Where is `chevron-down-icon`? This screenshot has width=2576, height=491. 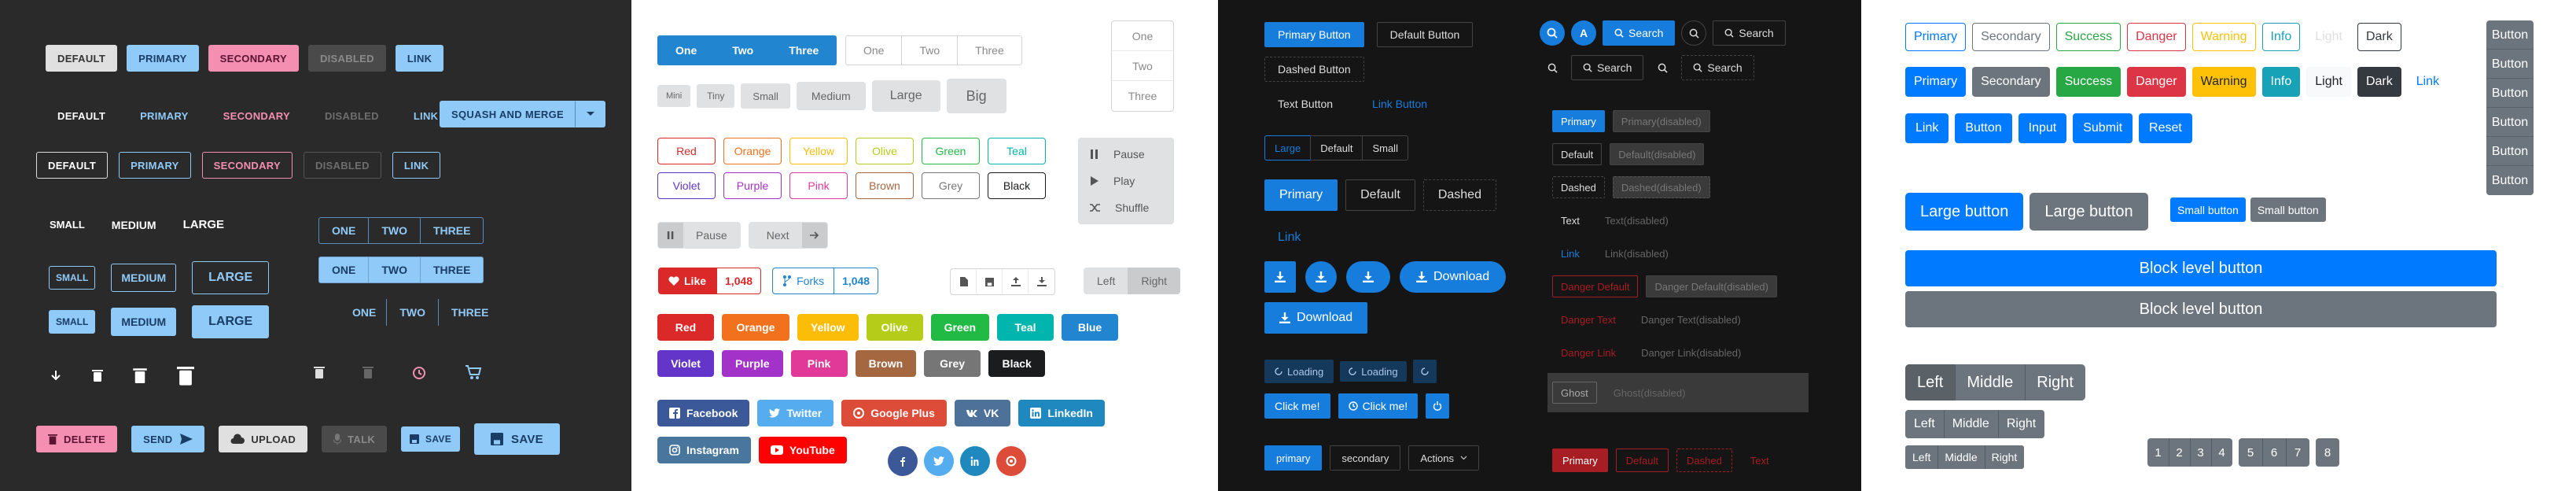
chevron-down-icon is located at coordinates (591, 114).